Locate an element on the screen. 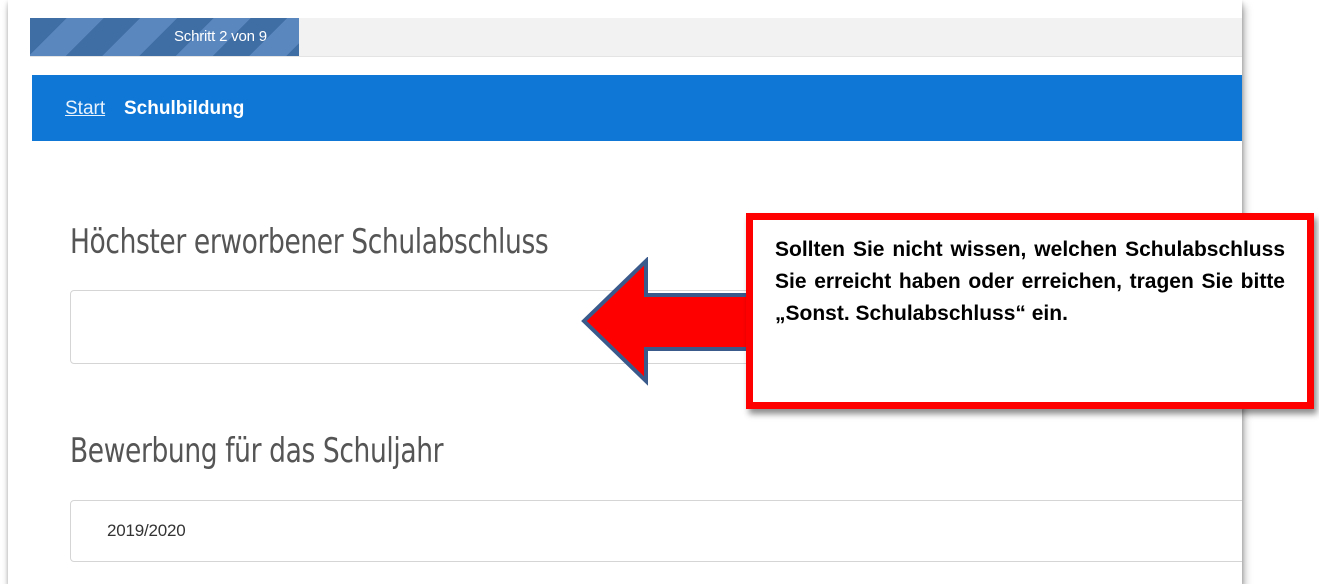 Image resolution: width=1319 pixels, height=584 pixels. school-year-heading: Bewerbung für das Schuljahr is located at coordinates (257, 451).